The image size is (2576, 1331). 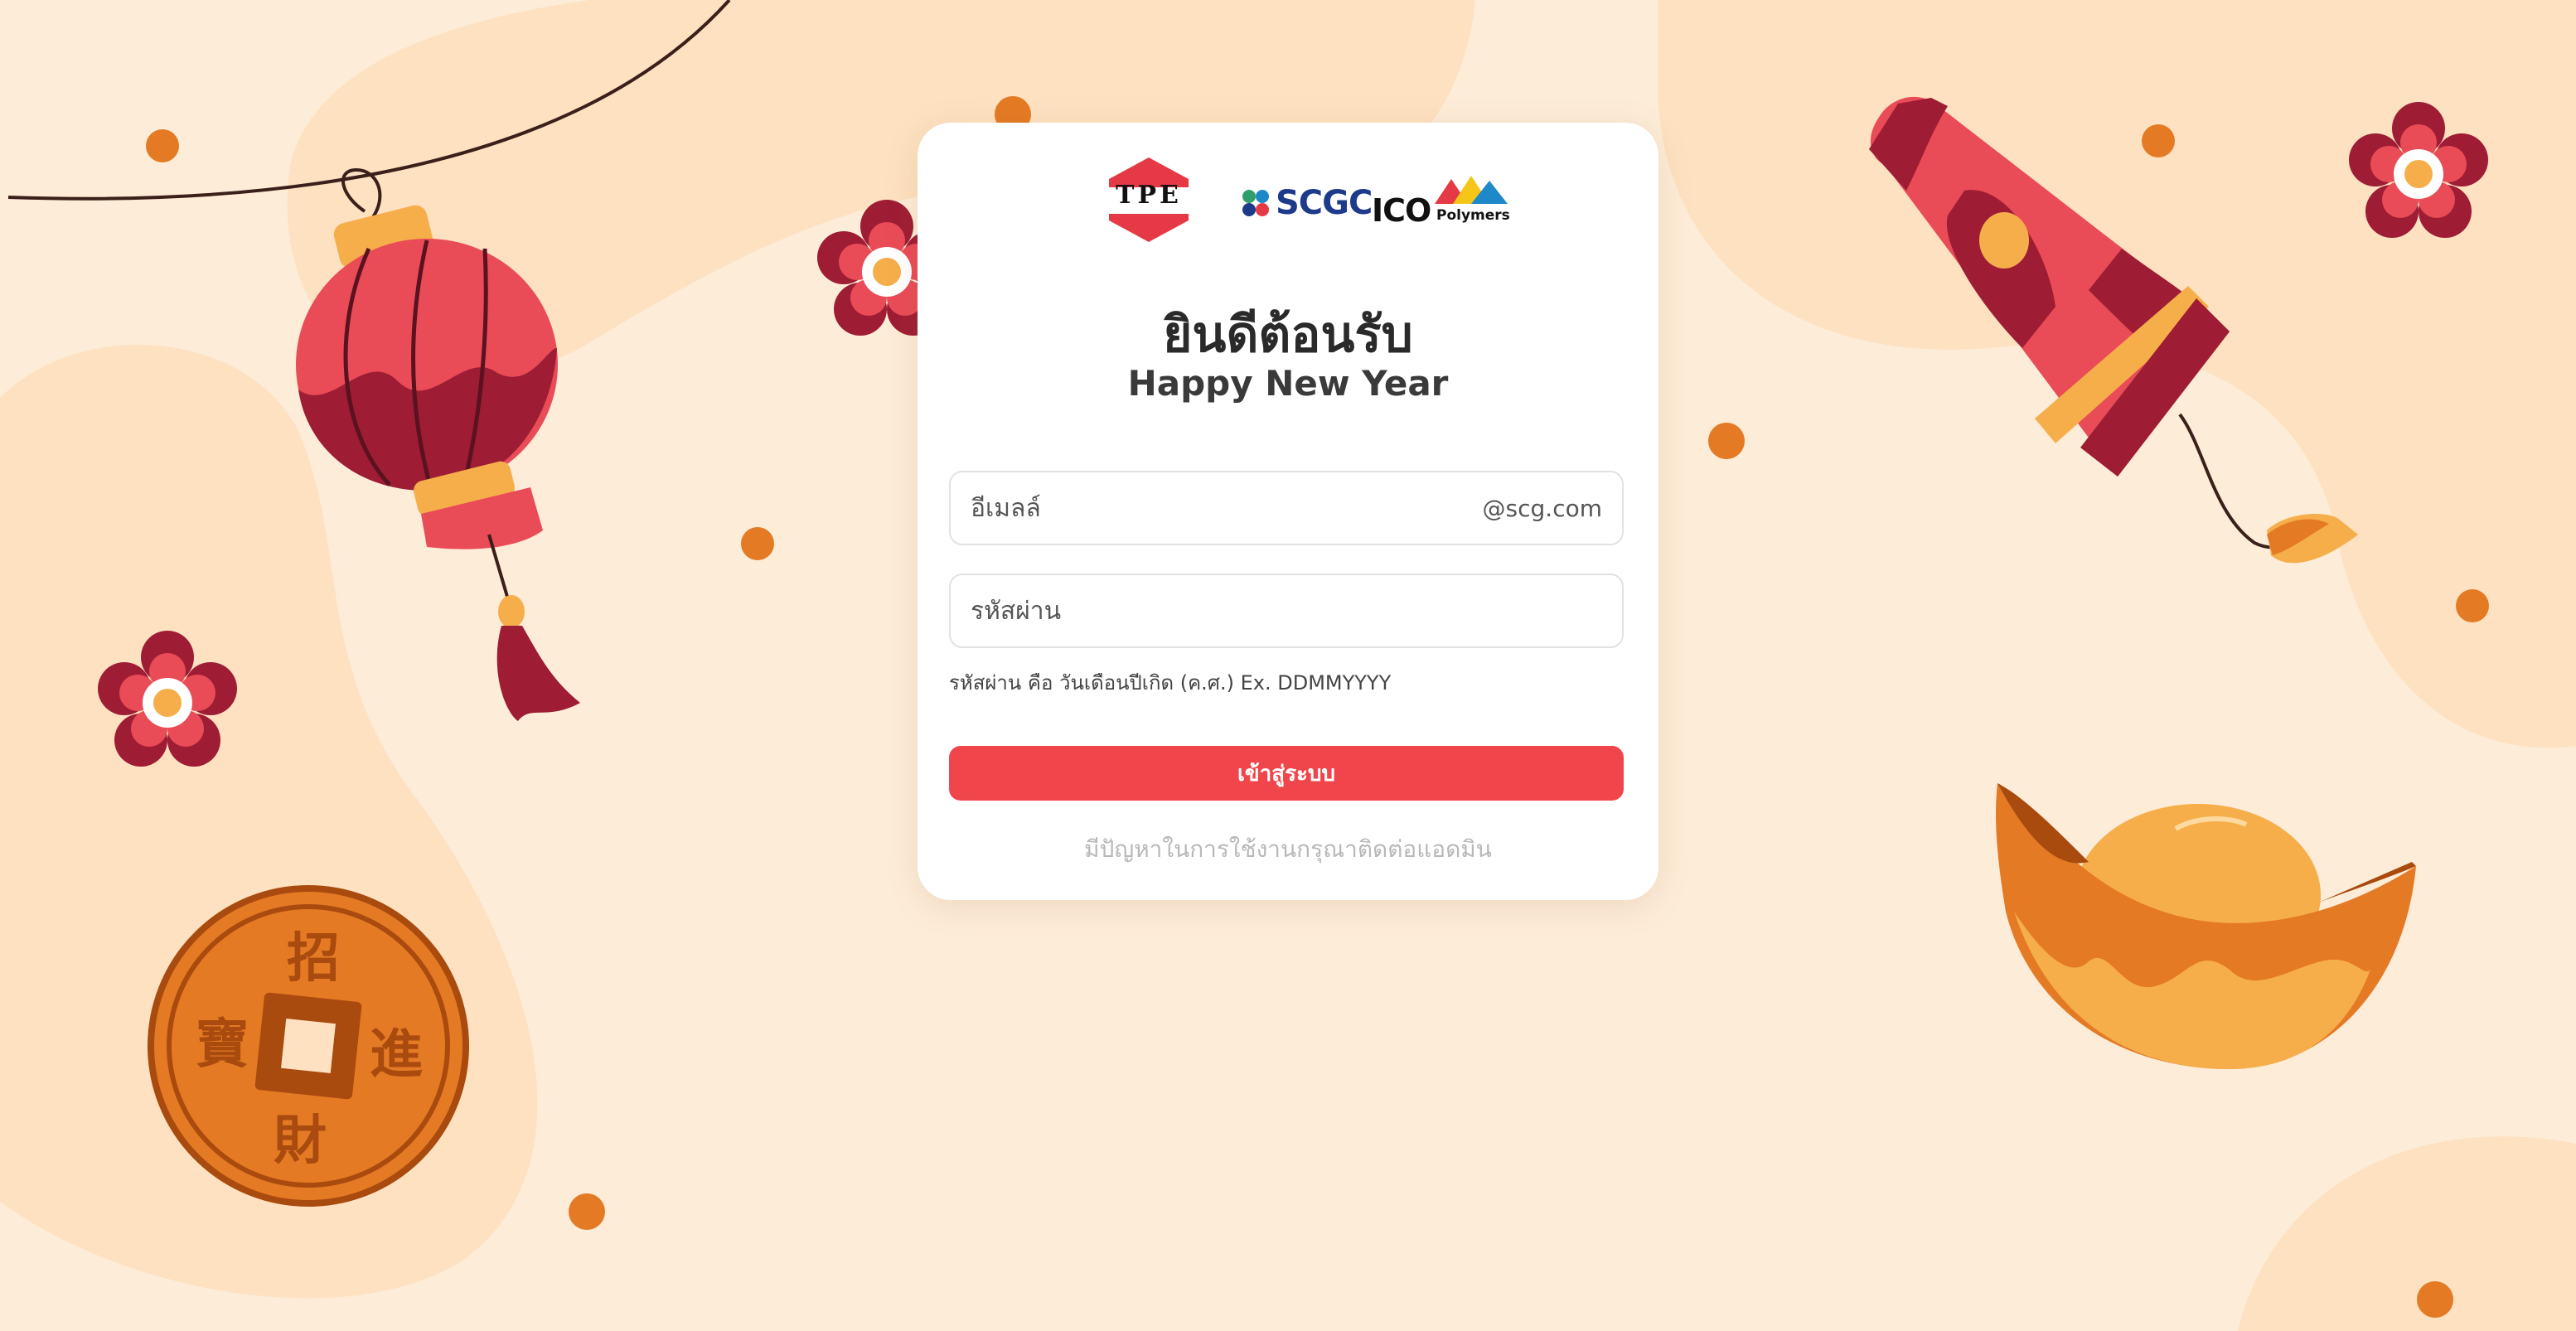 I want to click on email-field: @scg.com, so click(x=1286, y=508).